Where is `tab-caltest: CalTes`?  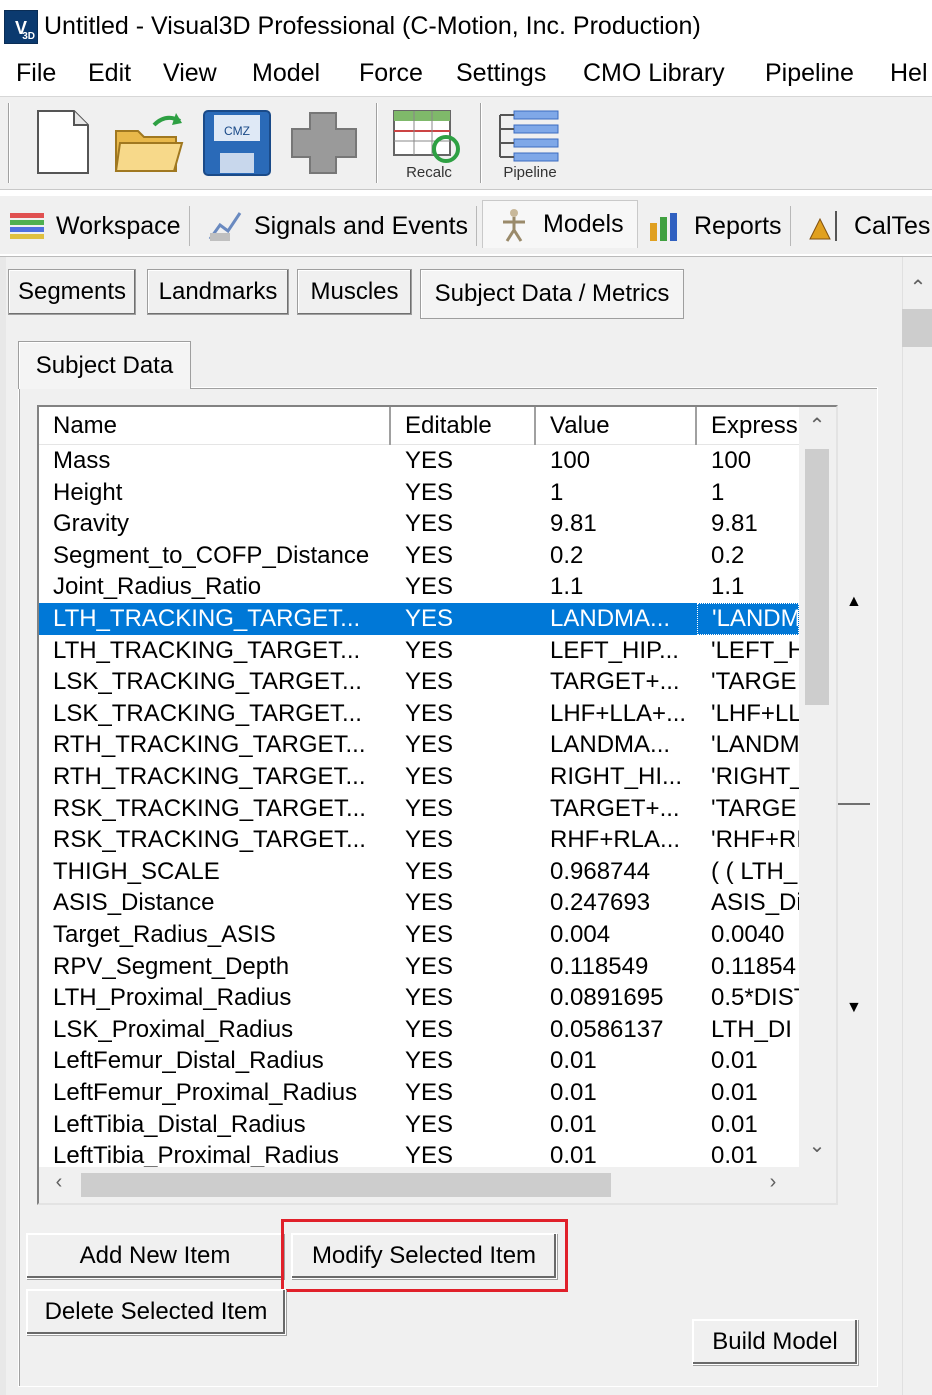 tab-caltest: CalTes is located at coordinates (869, 226).